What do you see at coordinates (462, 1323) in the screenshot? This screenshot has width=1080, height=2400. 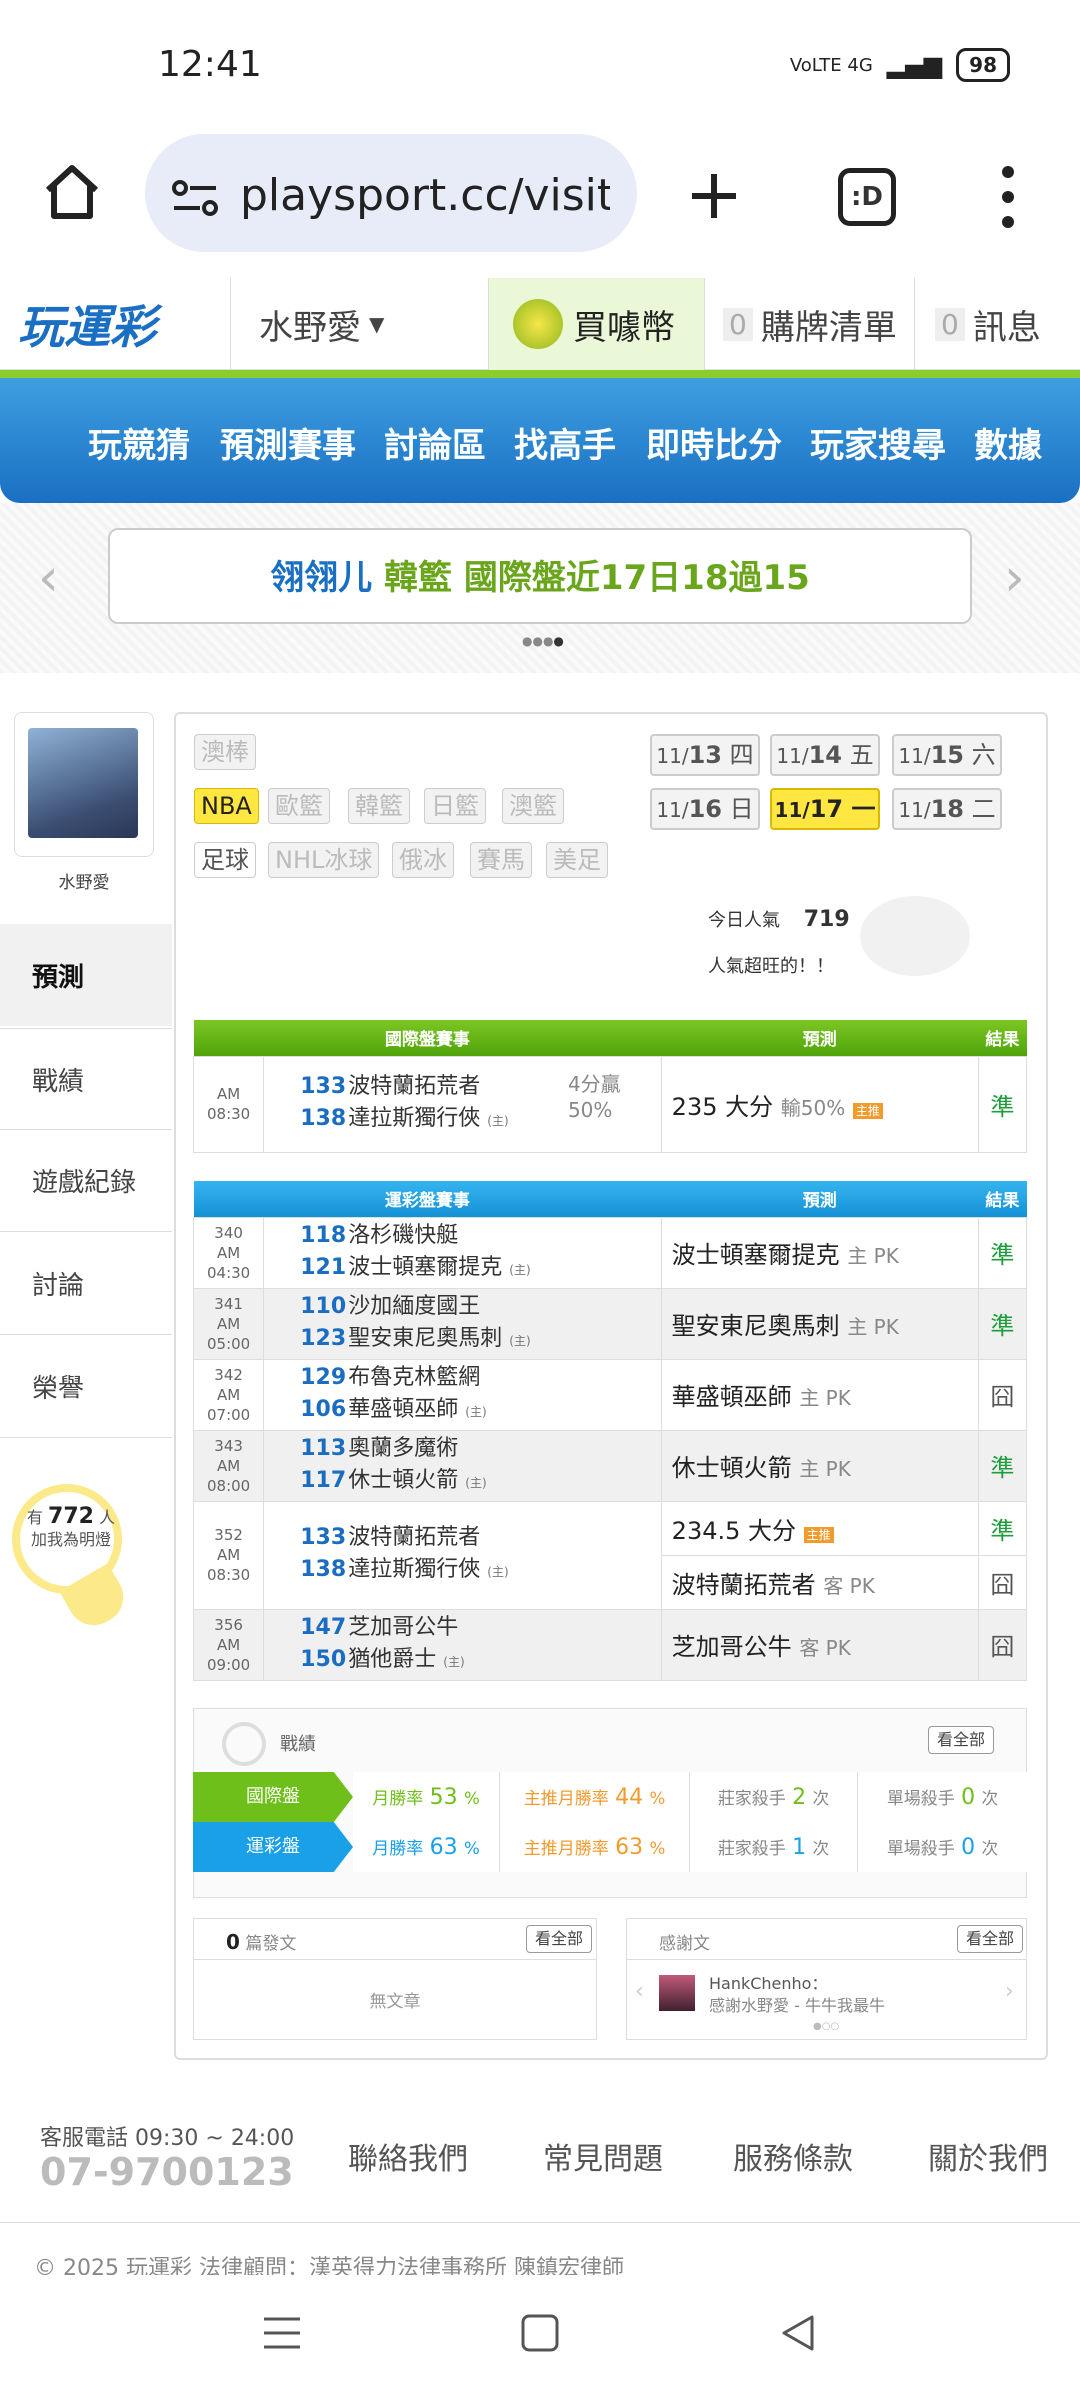 I see `match-teams: 110沙加緬度國王 123聖安東尼奧馬刺 (主)` at bounding box center [462, 1323].